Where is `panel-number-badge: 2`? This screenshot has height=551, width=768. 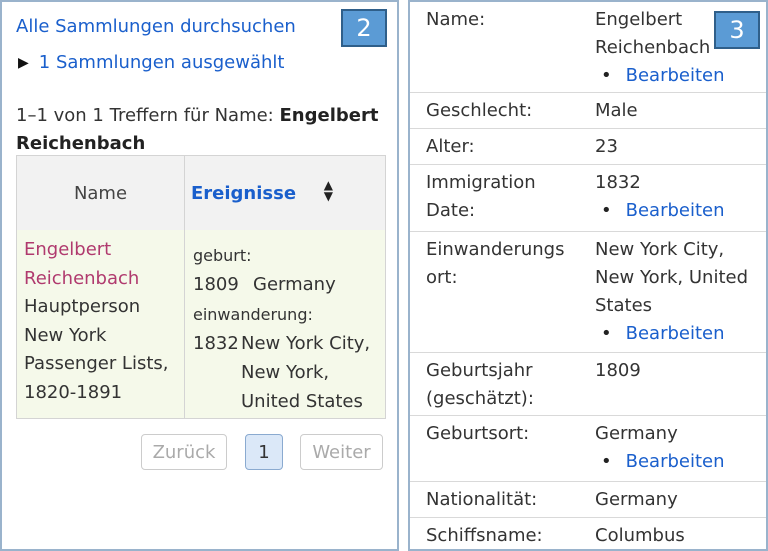 panel-number-badge: 2 is located at coordinates (364, 28).